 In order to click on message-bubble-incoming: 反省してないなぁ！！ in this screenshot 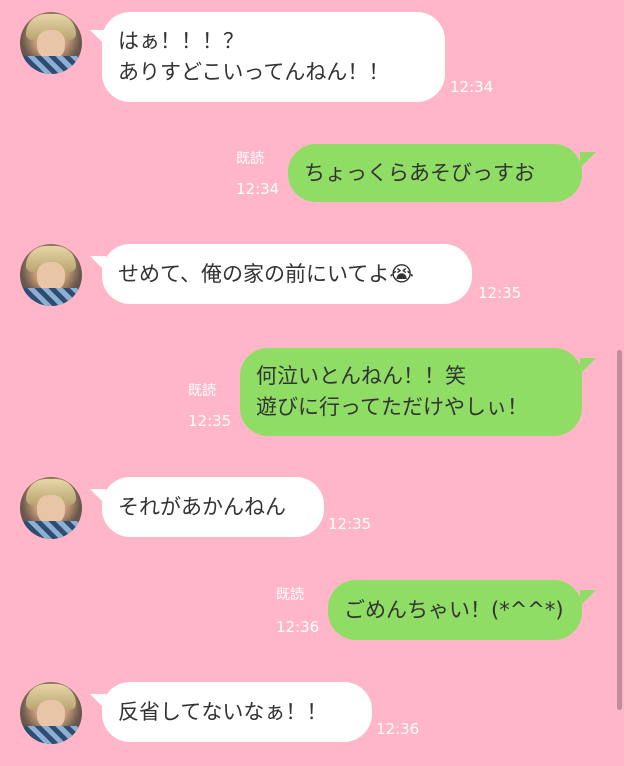, I will do `click(237, 712)`.